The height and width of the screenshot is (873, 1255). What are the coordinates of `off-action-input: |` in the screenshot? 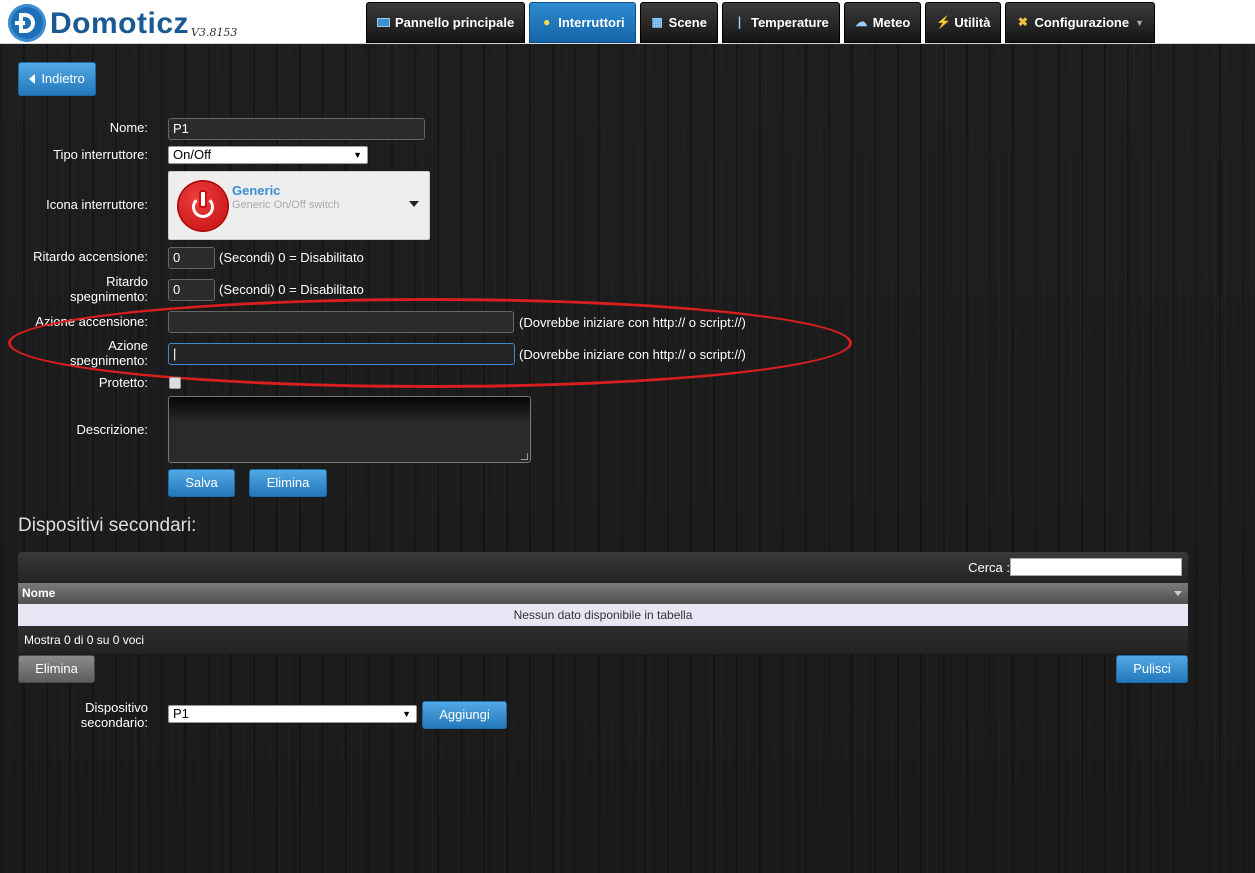 It's located at (341, 354).